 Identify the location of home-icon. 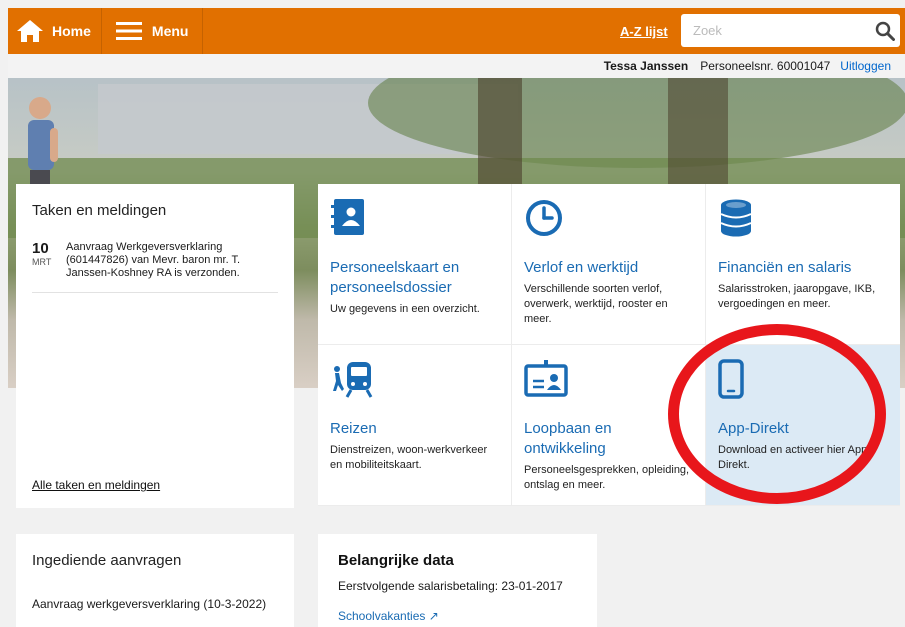
(30, 31).